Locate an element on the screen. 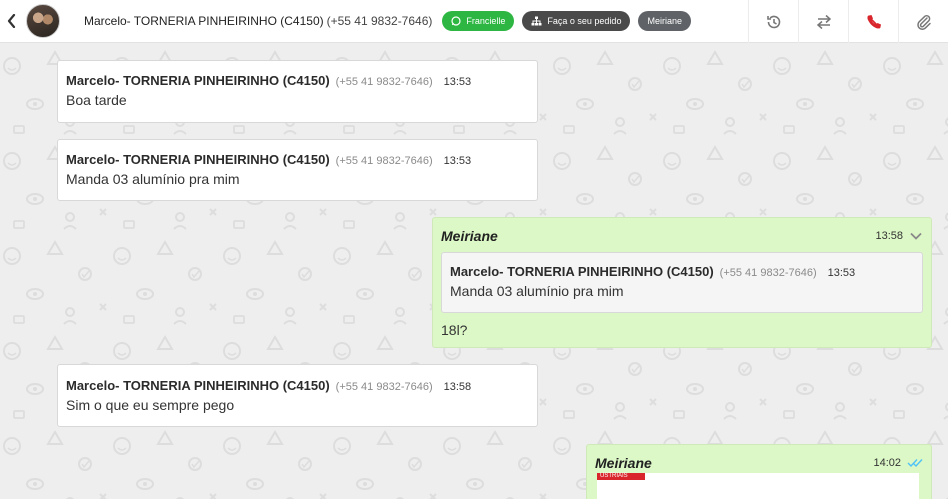  transfer-button is located at coordinates (823, 21).